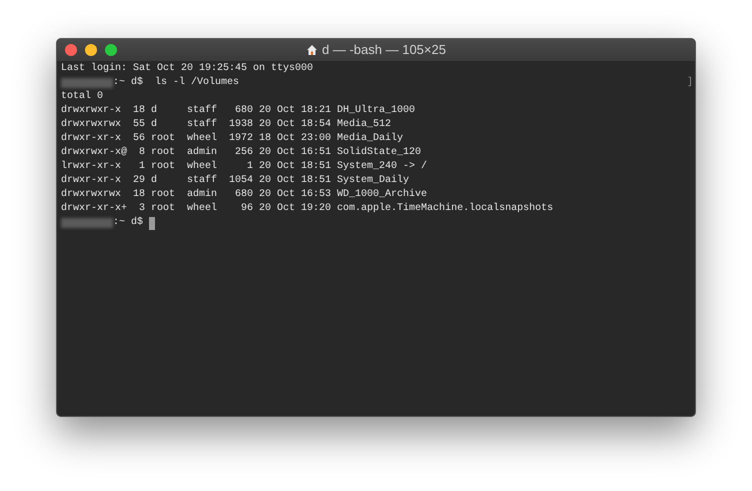 The height and width of the screenshot is (491, 752). What do you see at coordinates (187, 69) in the screenshot?
I see `output-line: Last login: Sat Oct 20 19:25:45 on ttys000` at bounding box center [187, 69].